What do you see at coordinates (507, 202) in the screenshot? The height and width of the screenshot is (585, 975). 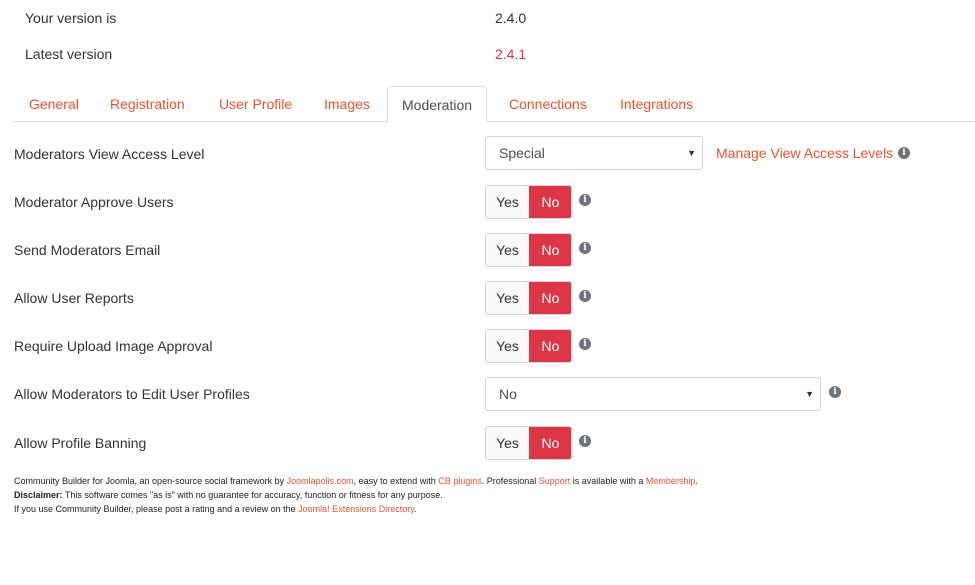 I see `approve-users-yes-button: Yes` at bounding box center [507, 202].